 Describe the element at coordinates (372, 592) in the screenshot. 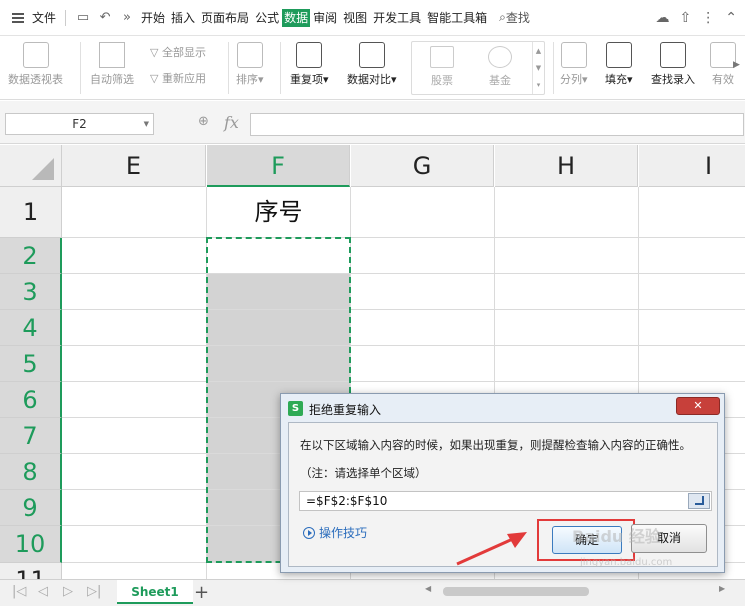

I see `sheet-tab-bar: |◁ ◁ ▷ ▷| Sheet1 + ◀ ▶` at that location.